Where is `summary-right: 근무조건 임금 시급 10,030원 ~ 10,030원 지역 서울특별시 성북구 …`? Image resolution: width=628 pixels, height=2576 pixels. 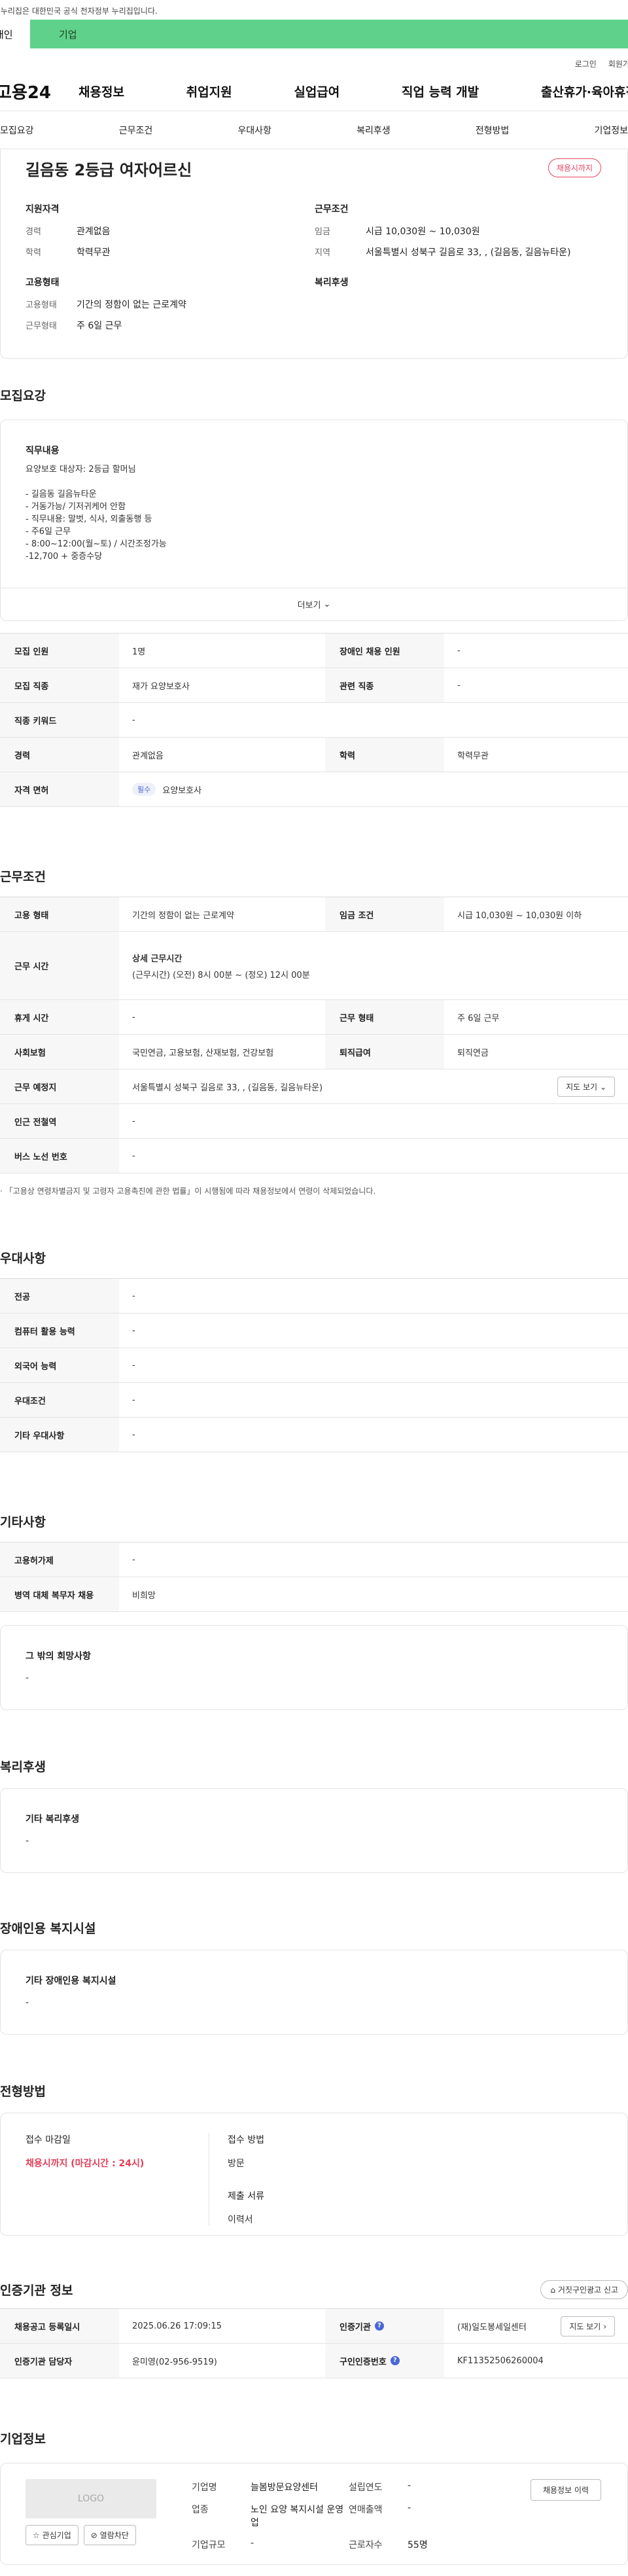
summary-right: 근무조건 임금 시급 10,030원 ~ 10,030원 지역 서울특별시 성북구 … is located at coordinates (460, 275).